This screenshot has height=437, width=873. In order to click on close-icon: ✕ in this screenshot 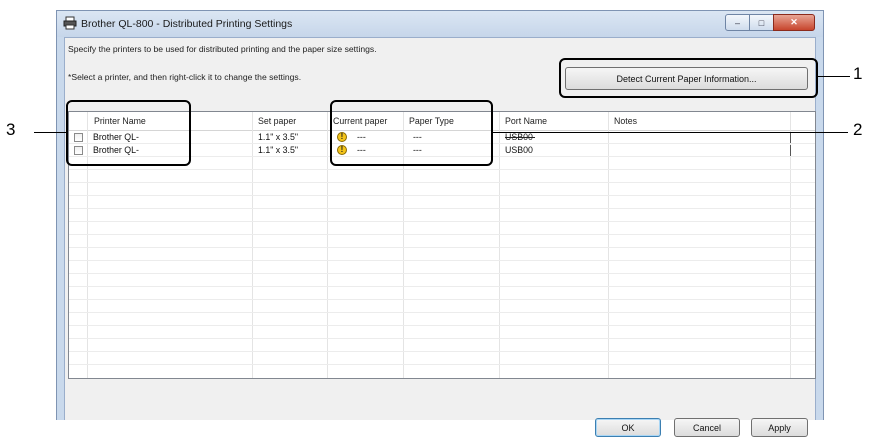, I will do `click(794, 22)`.